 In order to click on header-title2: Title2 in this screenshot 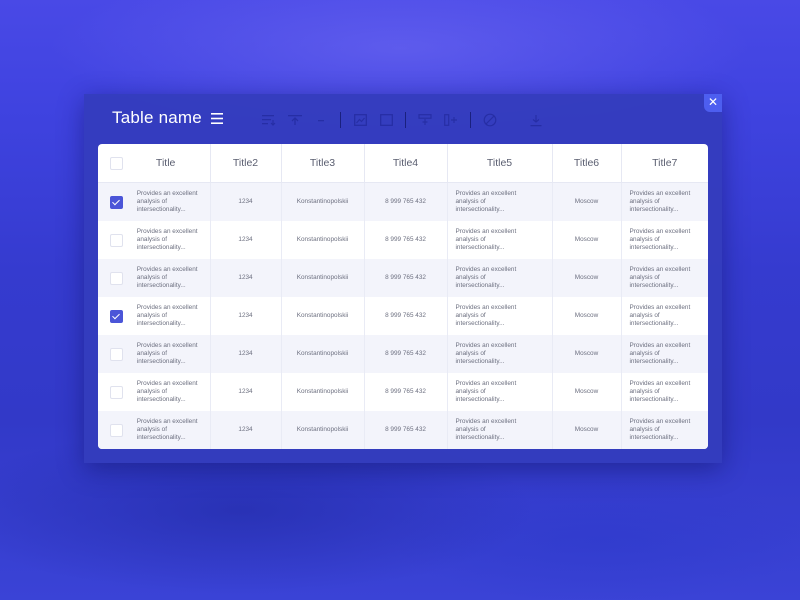, I will do `click(246, 163)`.